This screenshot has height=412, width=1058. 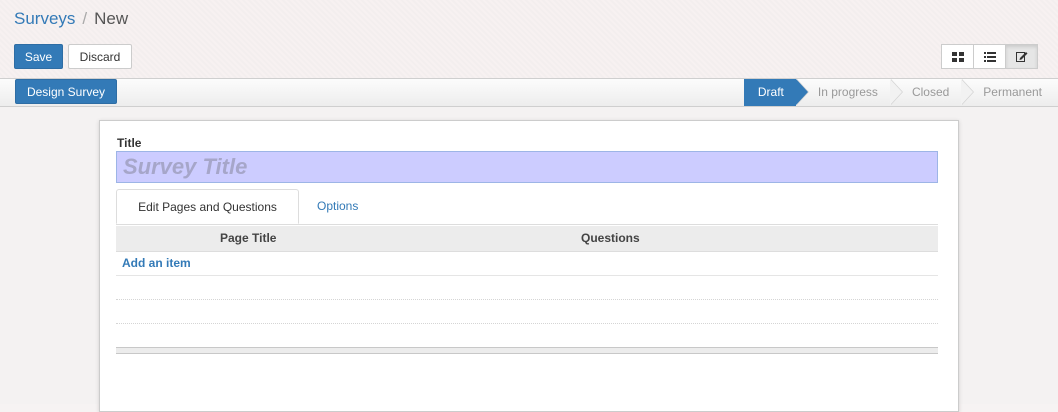 What do you see at coordinates (207, 206) in the screenshot?
I see `tab-edit-pages-and-questions: Edit Pages and Questions` at bounding box center [207, 206].